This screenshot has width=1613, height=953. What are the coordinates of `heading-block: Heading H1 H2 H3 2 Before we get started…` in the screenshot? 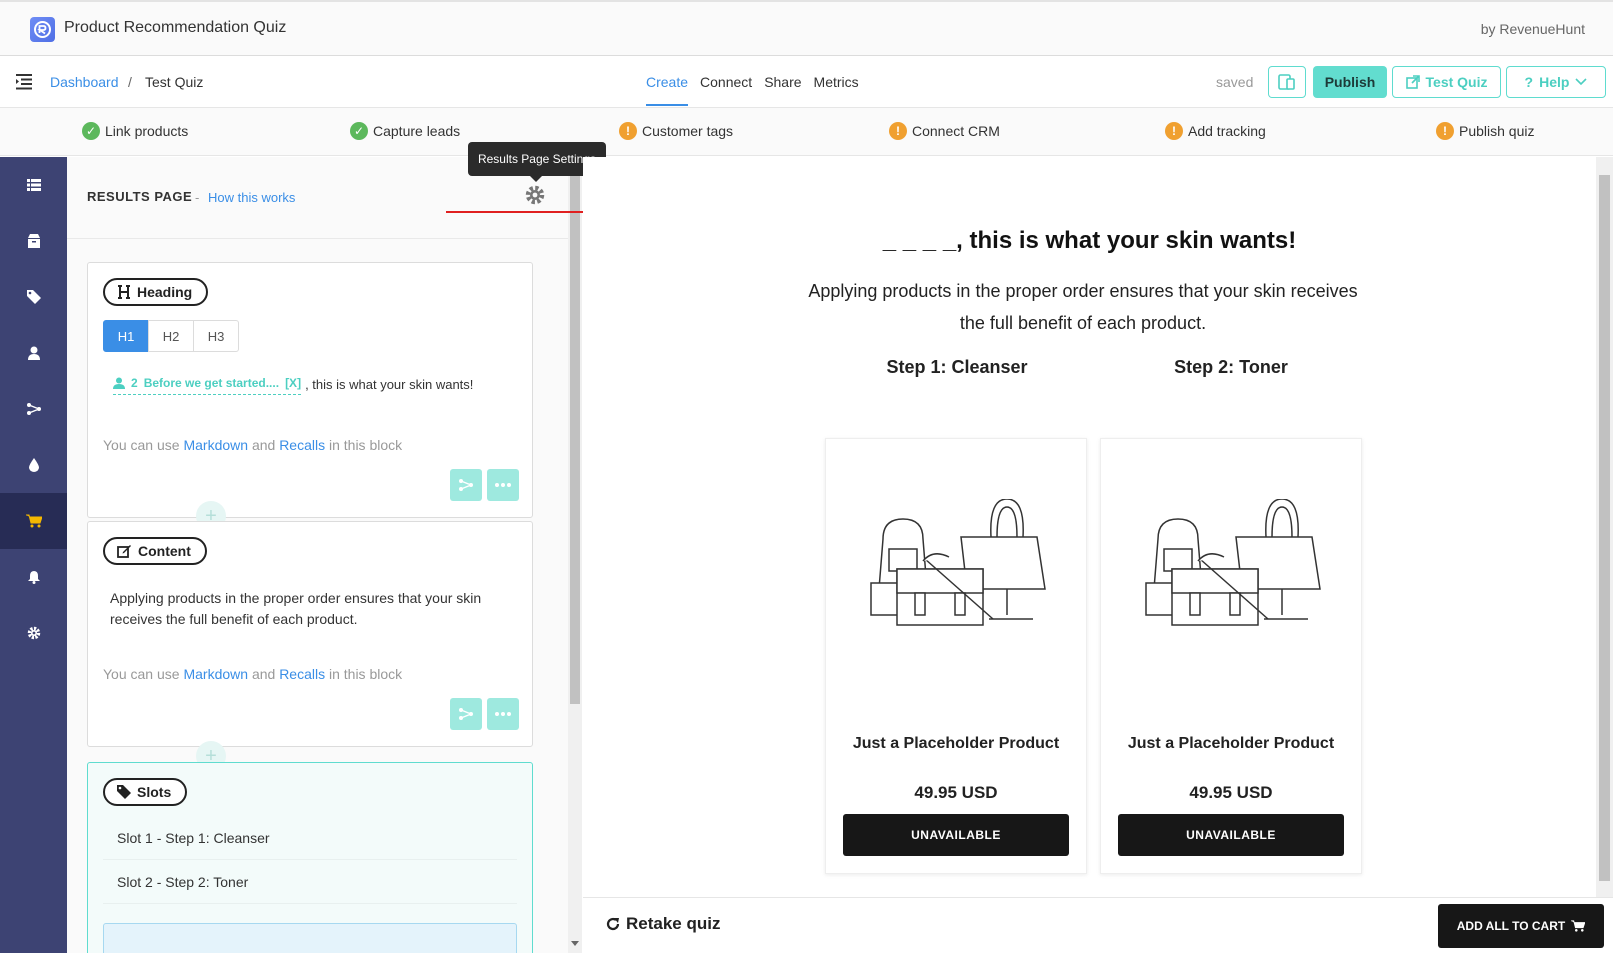 It's located at (310, 390).